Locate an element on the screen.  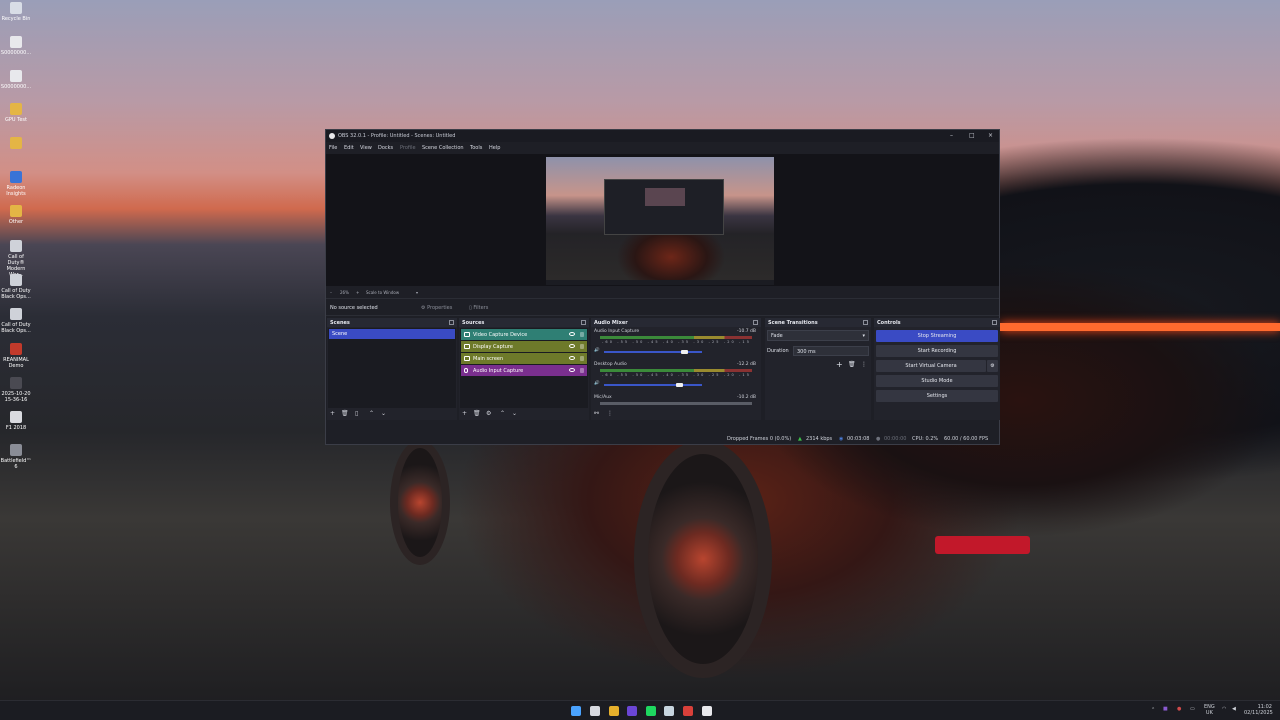
source-item: Main screen is located at coordinates (524, 358).